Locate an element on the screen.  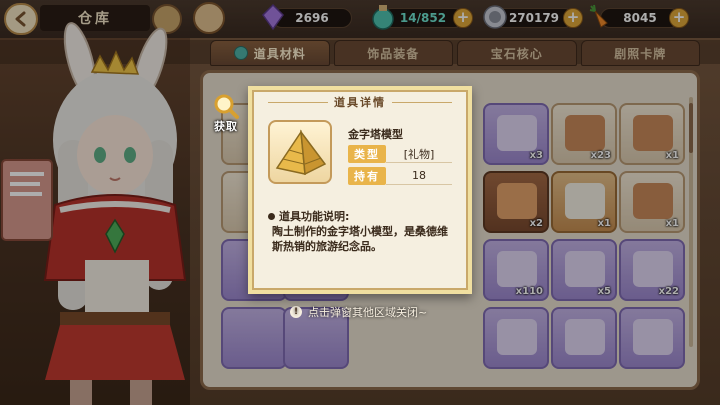
close-hint: ! 点击弹窗其他区域关闭~ is located at coordinates (358, 312).